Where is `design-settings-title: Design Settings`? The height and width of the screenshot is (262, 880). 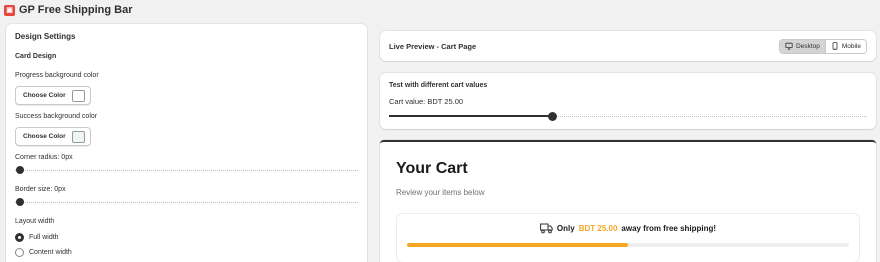 design-settings-title: Design Settings is located at coordinates (45, 36).